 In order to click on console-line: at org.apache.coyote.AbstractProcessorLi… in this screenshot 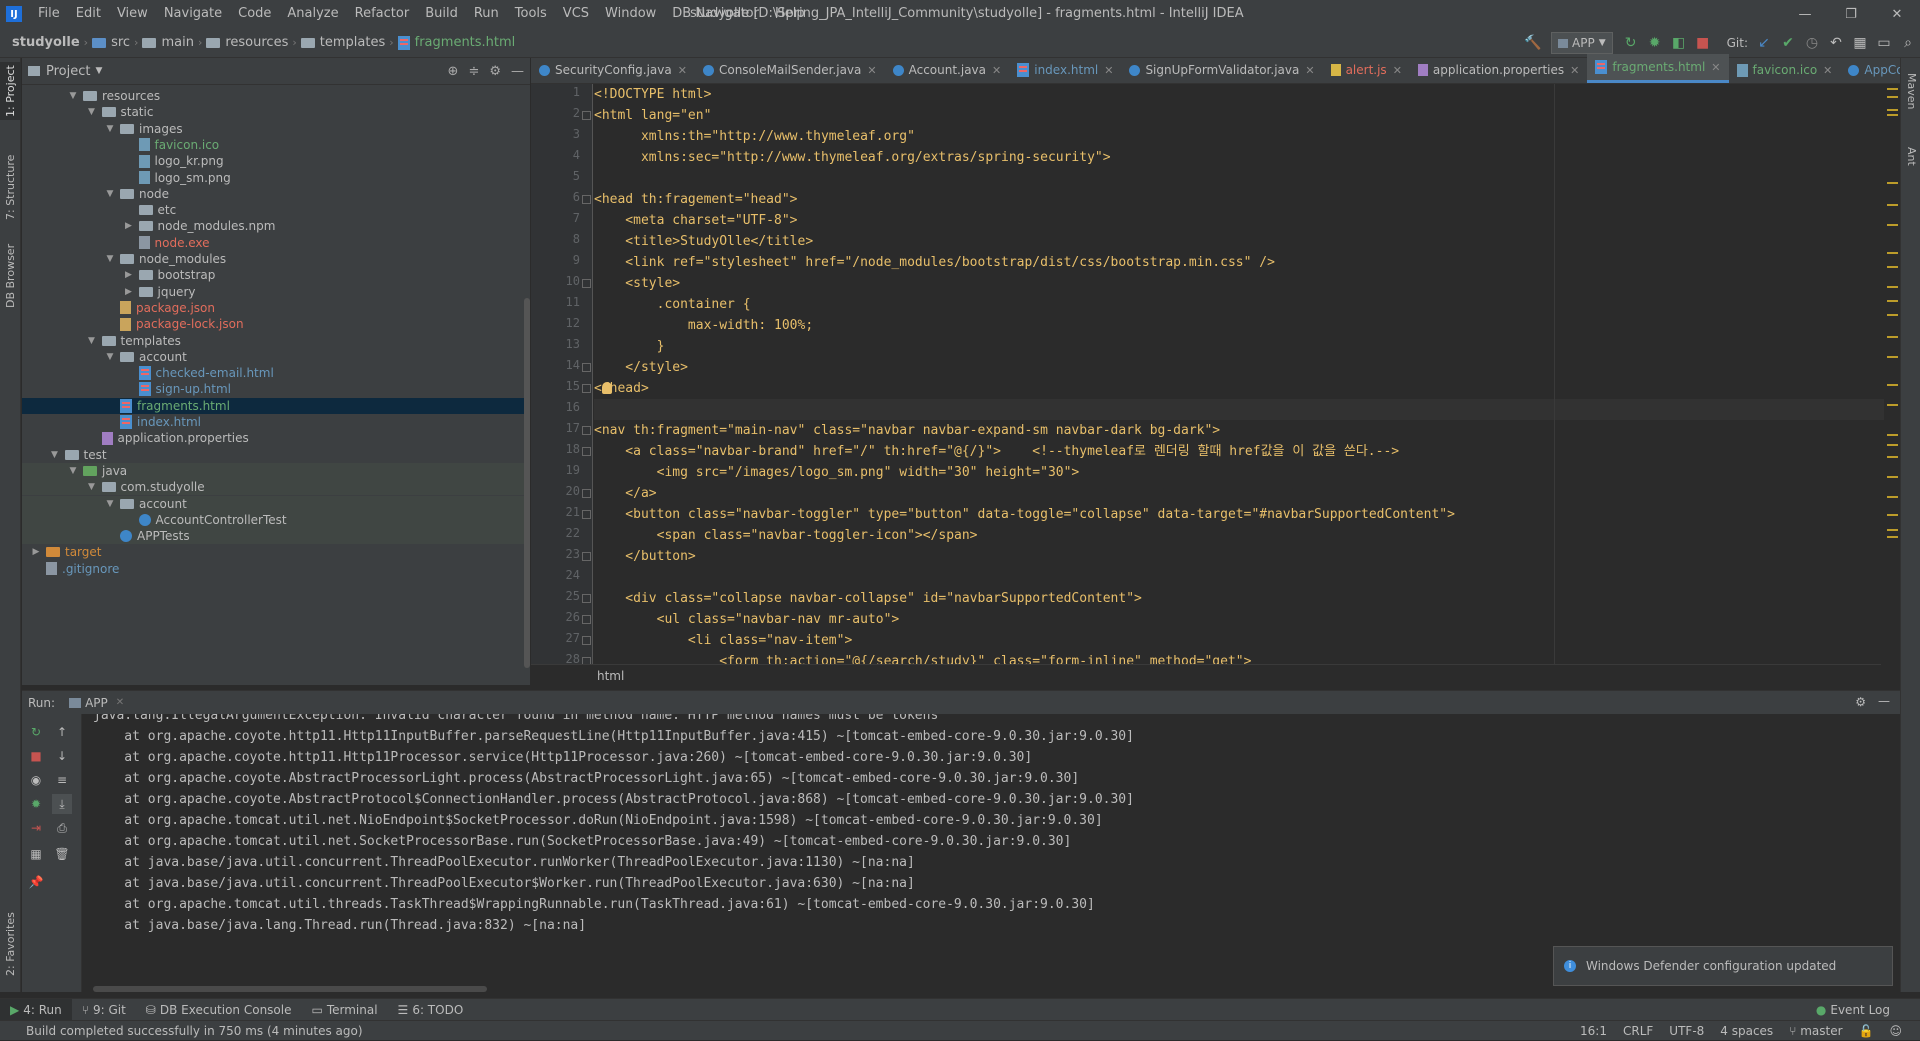, I will do `click(586, 778)`.